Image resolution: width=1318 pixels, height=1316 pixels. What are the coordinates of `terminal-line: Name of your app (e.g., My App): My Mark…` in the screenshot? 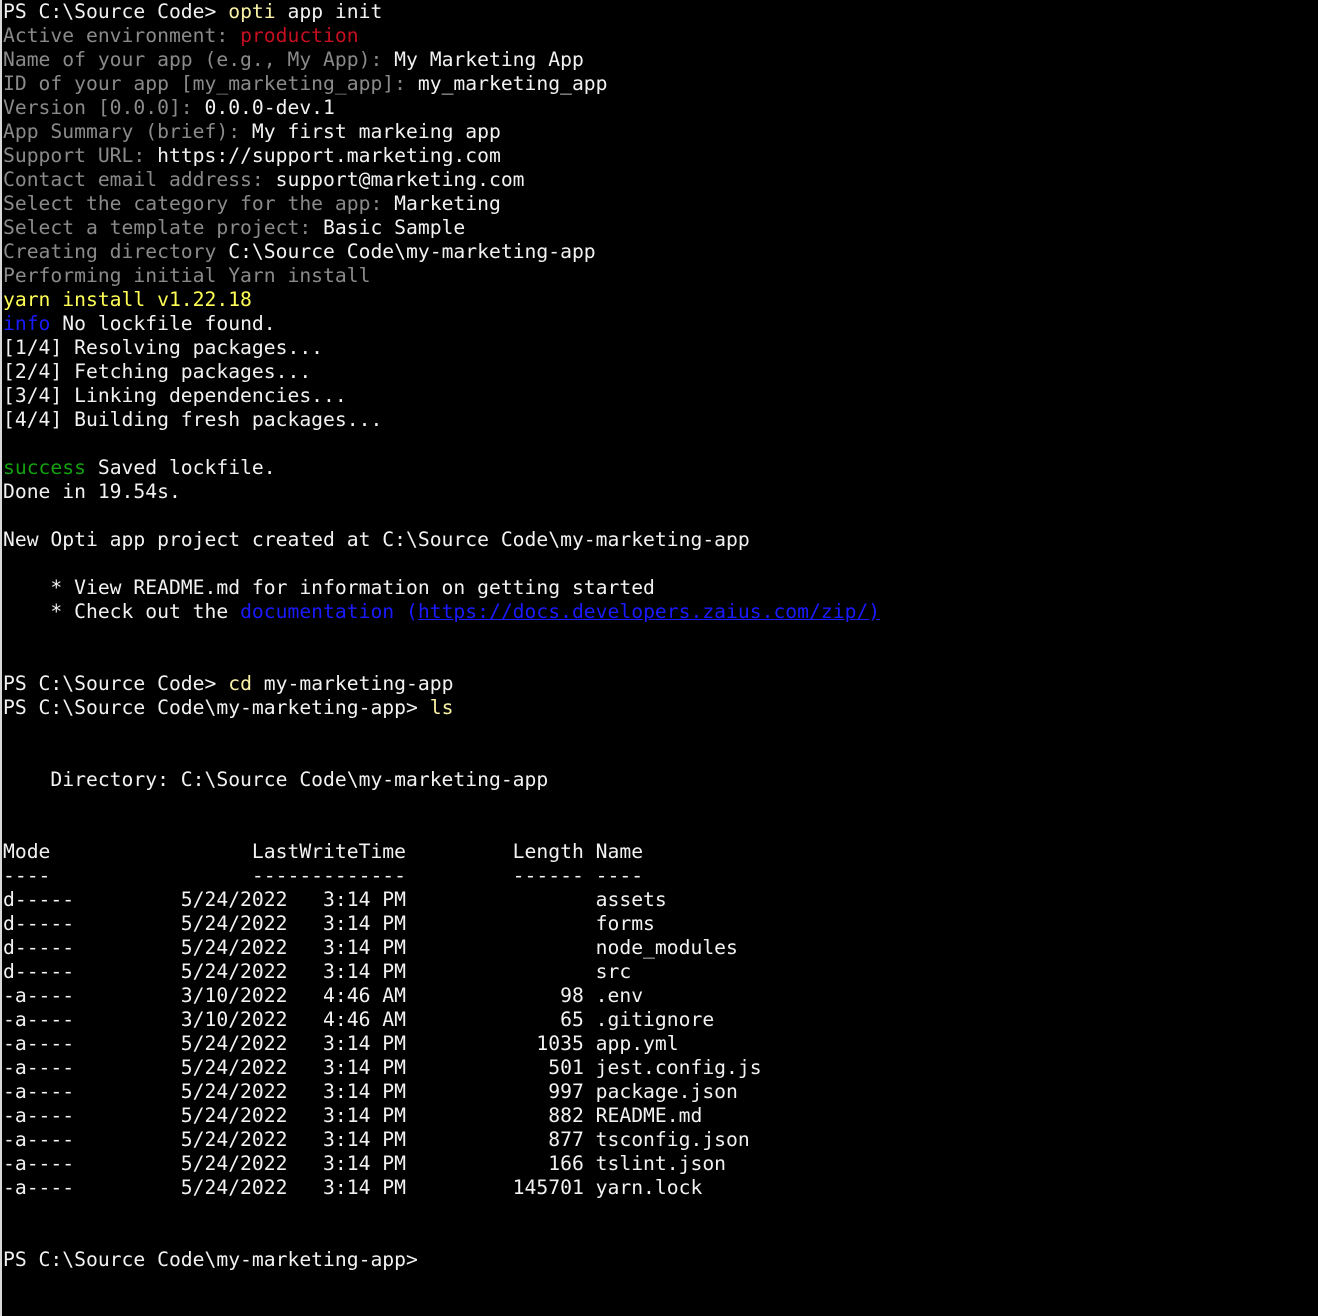 It's located at (659, 60).